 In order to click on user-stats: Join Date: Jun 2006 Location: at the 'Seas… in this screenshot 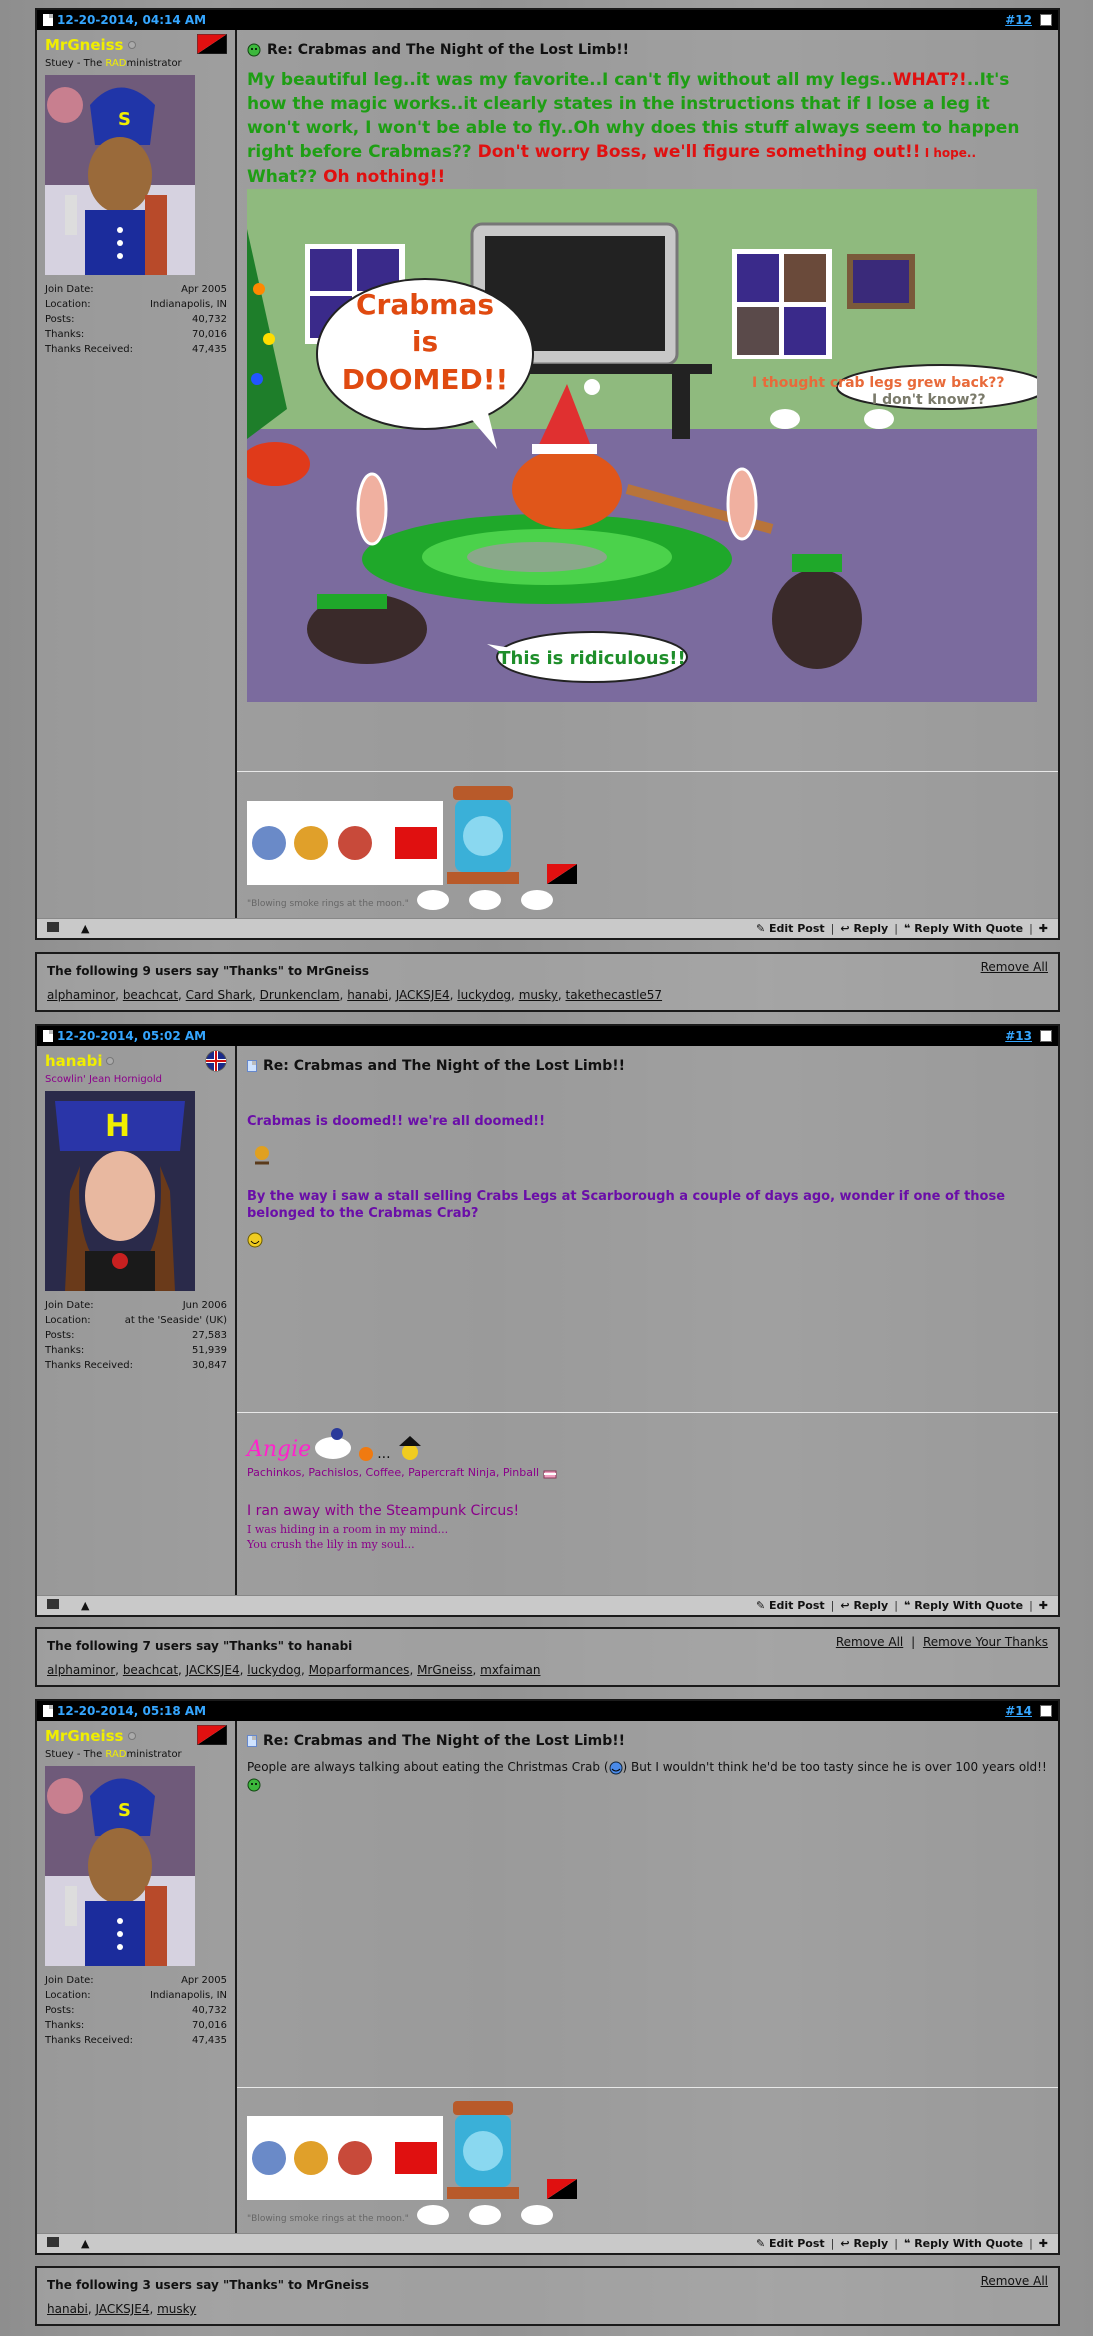, I will do `click(136, 1335)`.